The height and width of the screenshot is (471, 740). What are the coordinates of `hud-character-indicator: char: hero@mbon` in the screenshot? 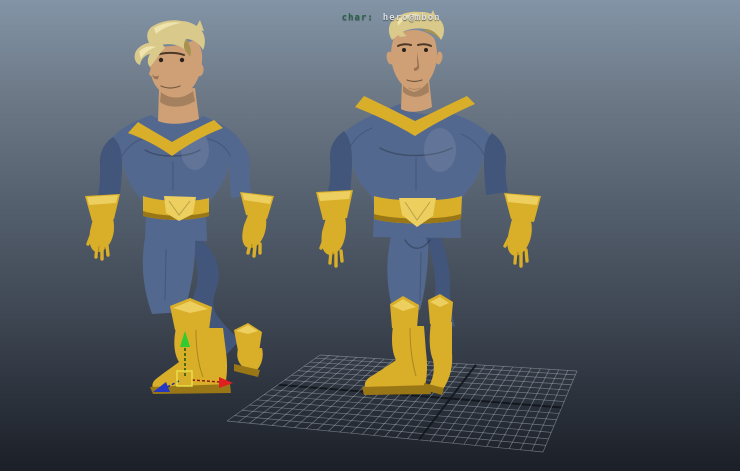 It's located at (378, 18).